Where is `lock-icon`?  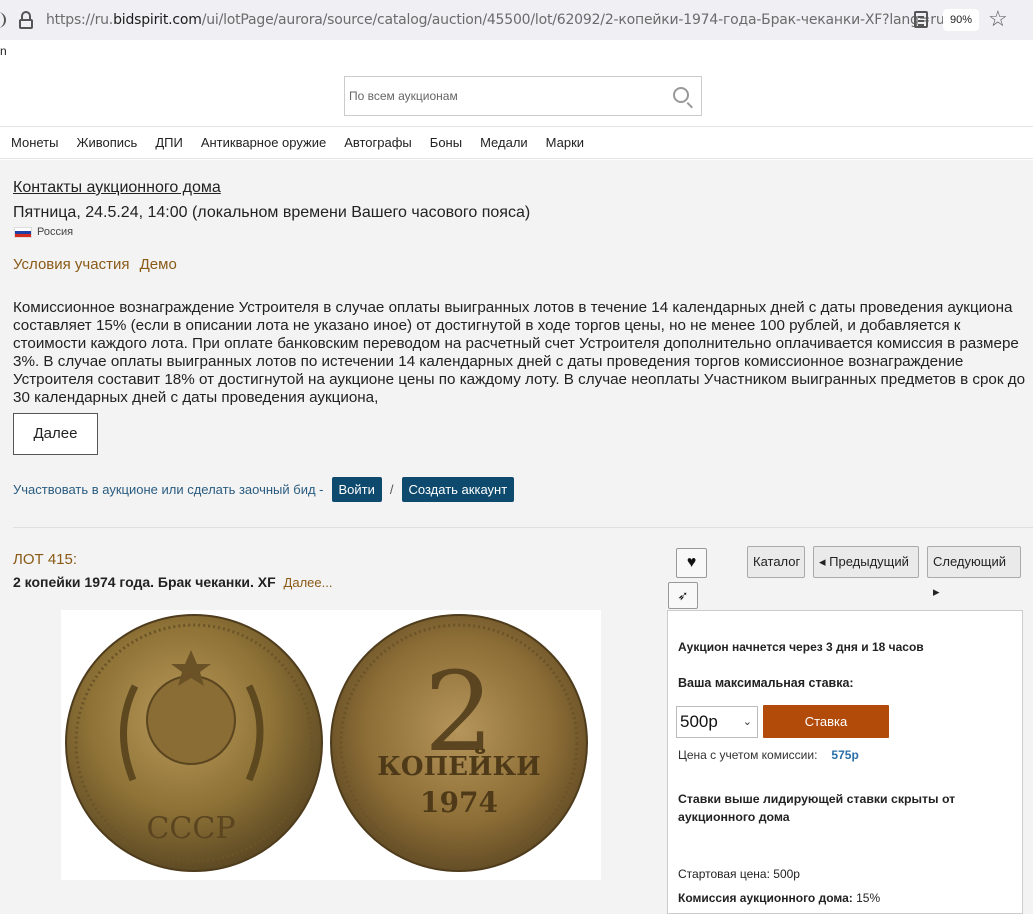
lock-icon is located at coordinates (26, 20).